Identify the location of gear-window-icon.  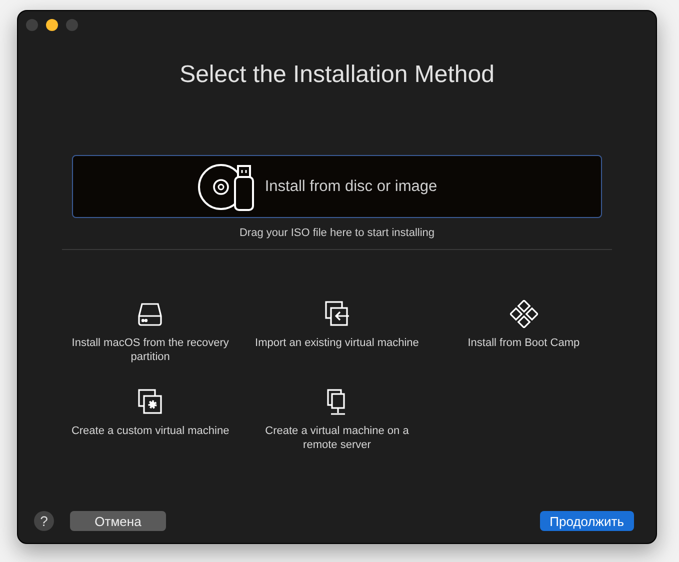
(150, 402).